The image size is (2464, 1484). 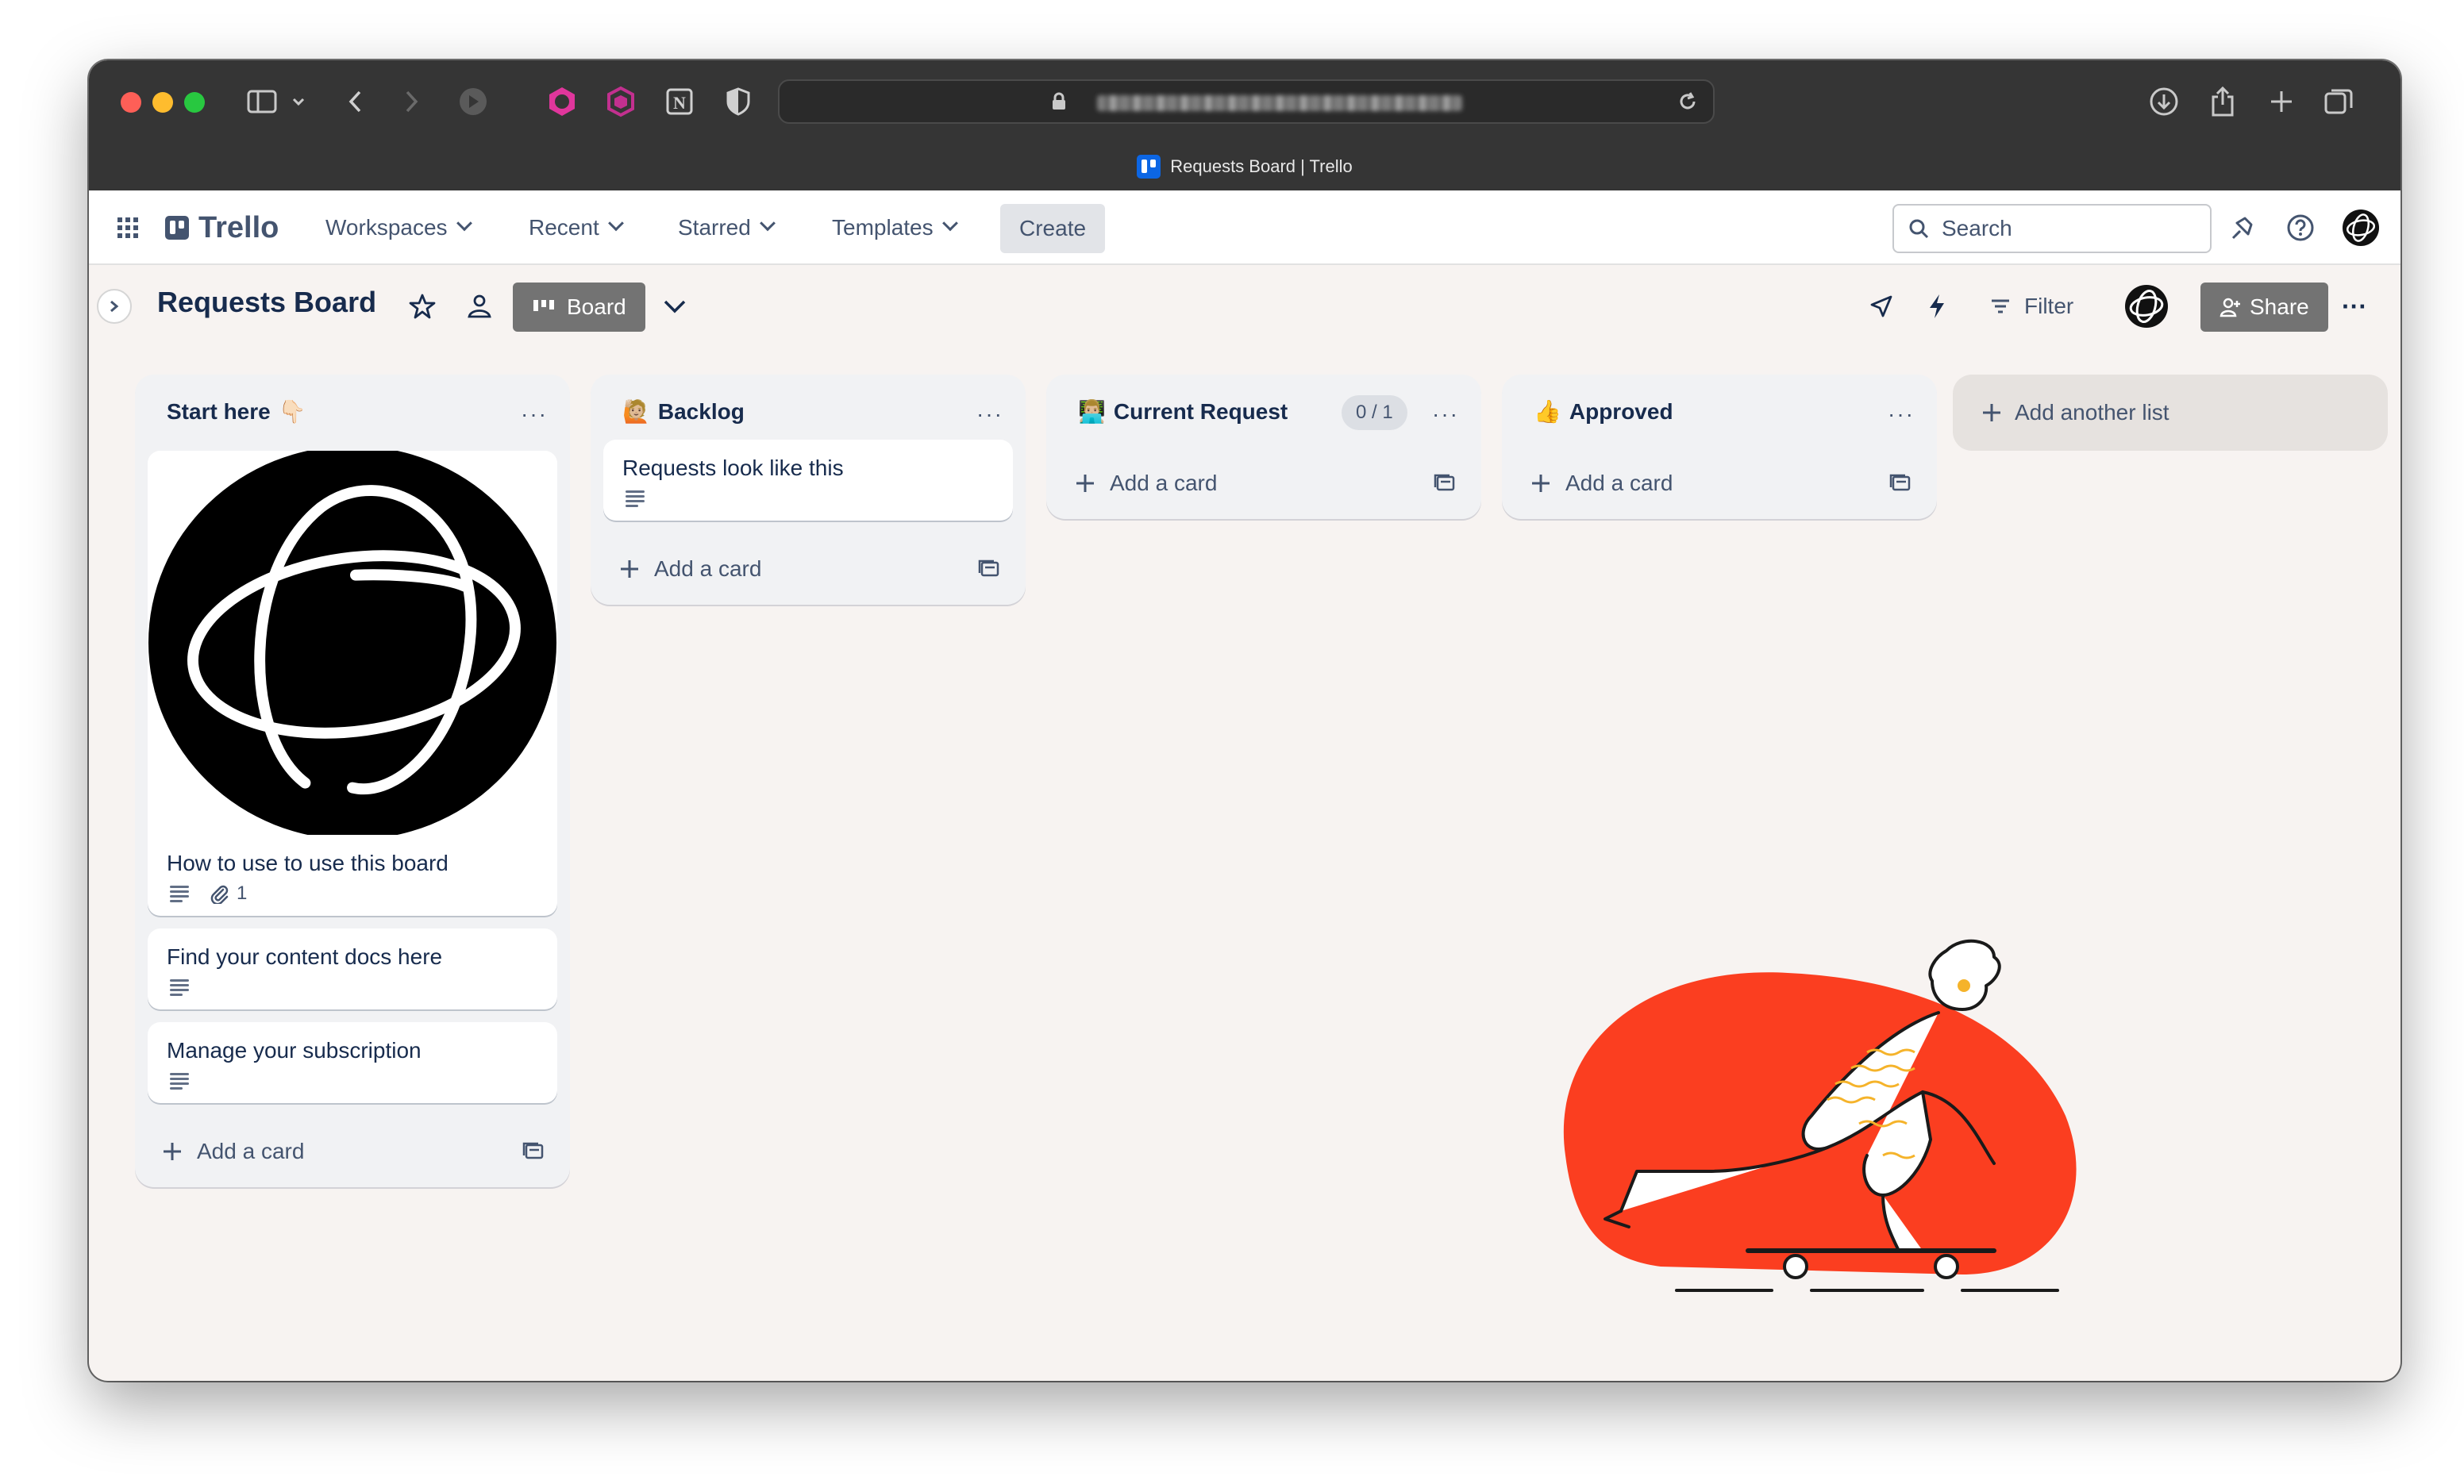 I want to click on views-dropdown-icon, so click(x=674, y=306).